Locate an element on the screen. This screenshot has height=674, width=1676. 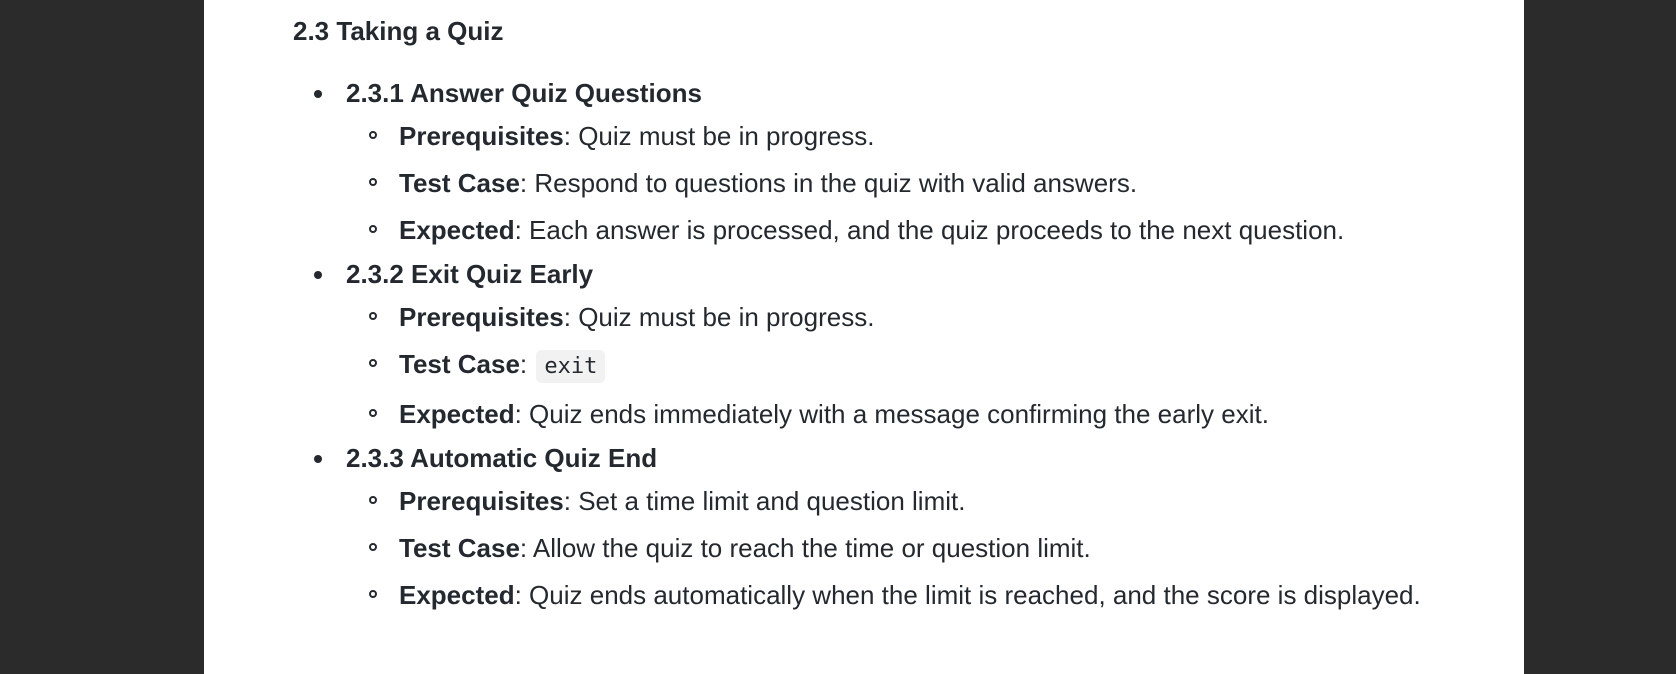
sub-item-test-case: Test Case: exit is located at coordinates (919, 365).